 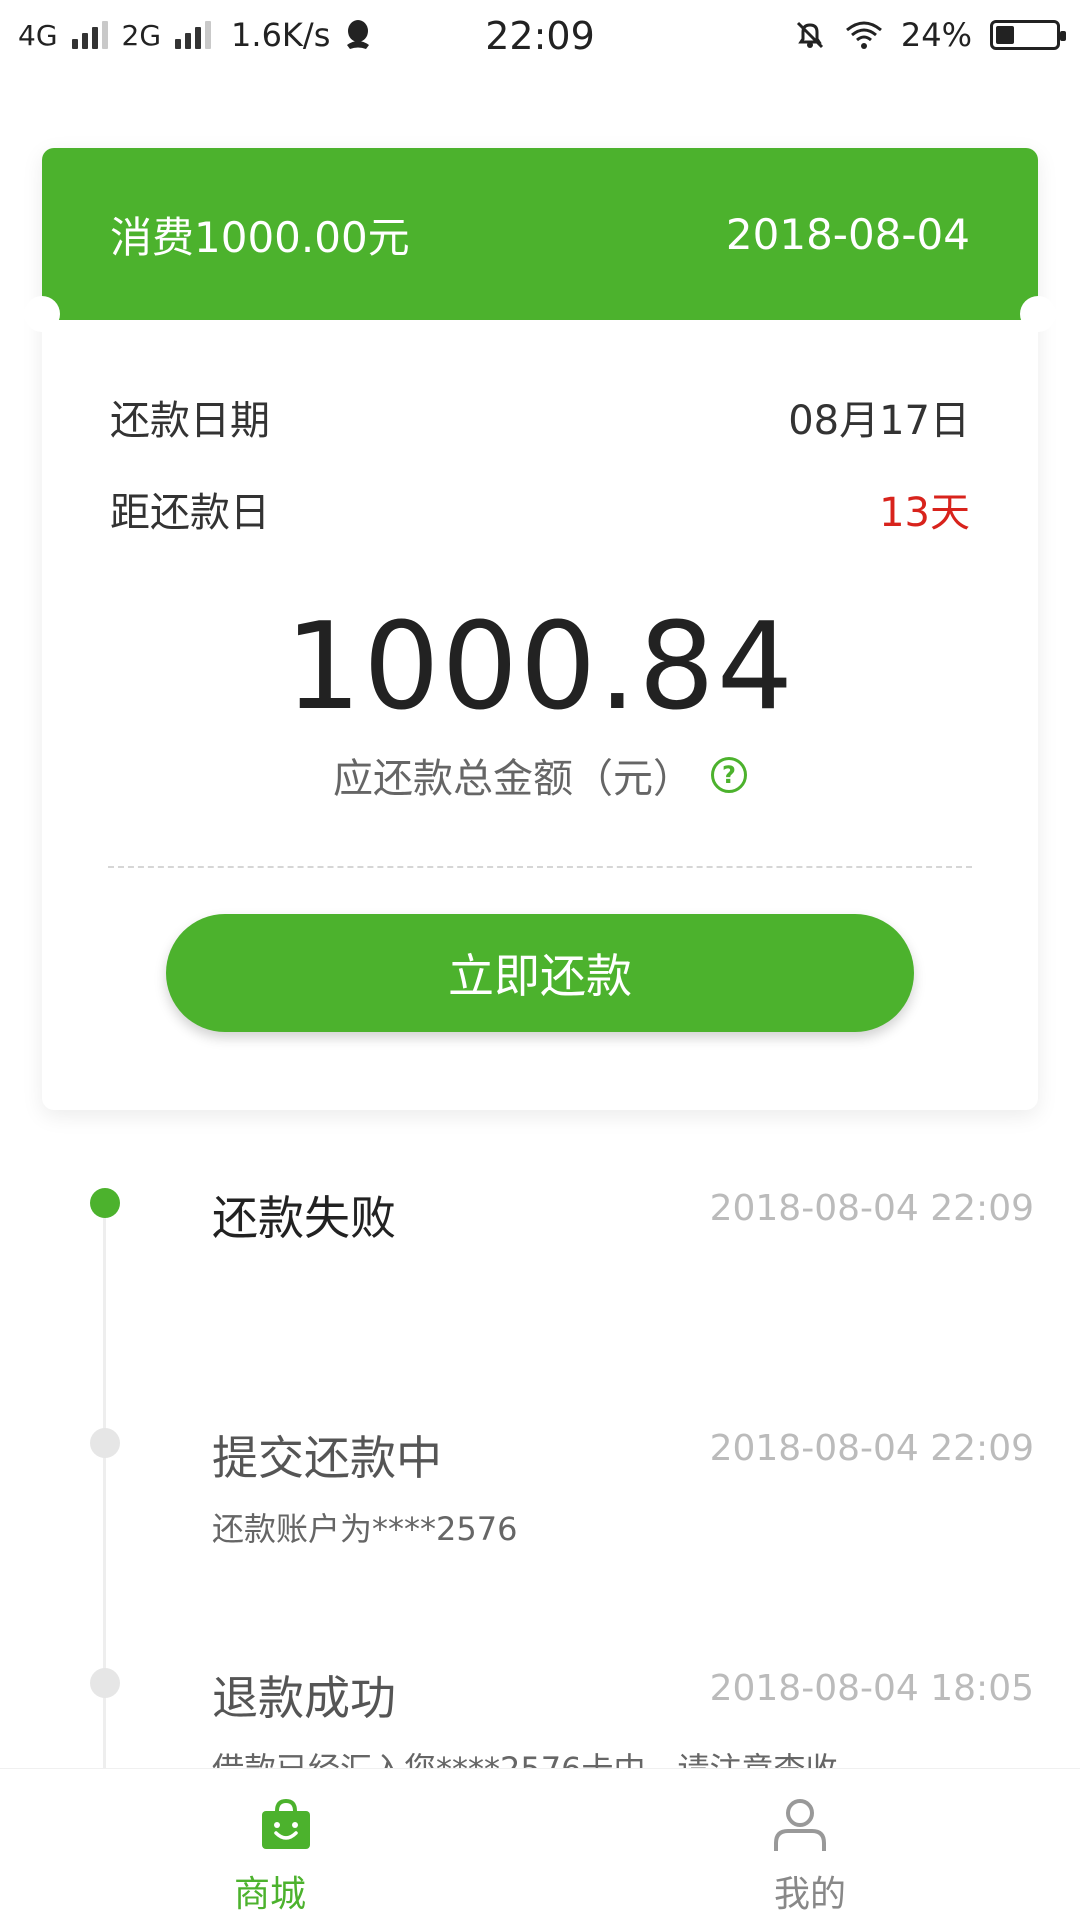 What do you see at coordinates (924, 513) in the screenshot?
I see `days-left-value: 13天` at bounding box center [924, 513].